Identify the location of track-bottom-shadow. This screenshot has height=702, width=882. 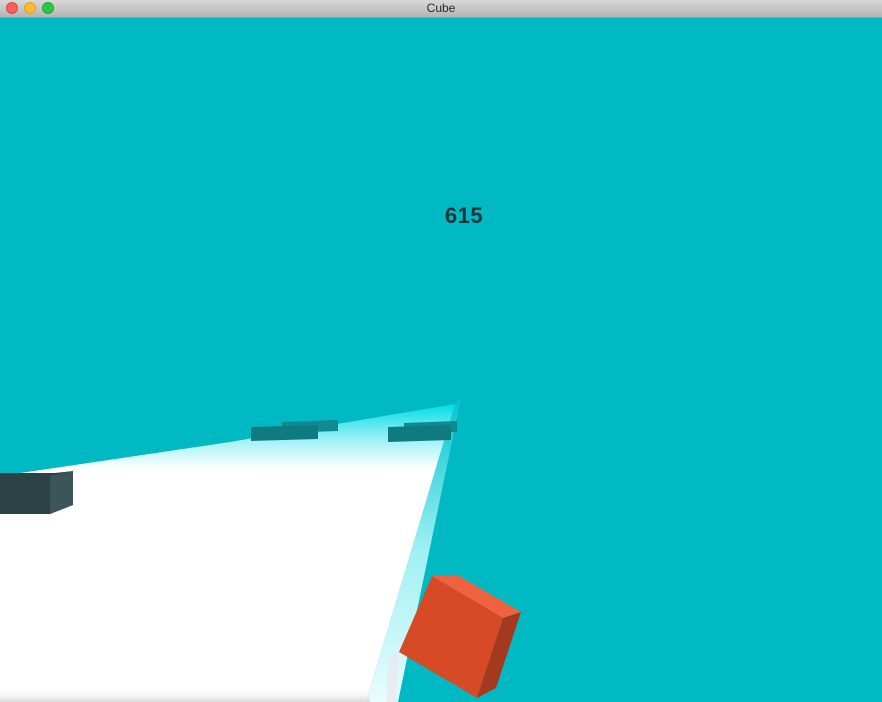
(185, 695).